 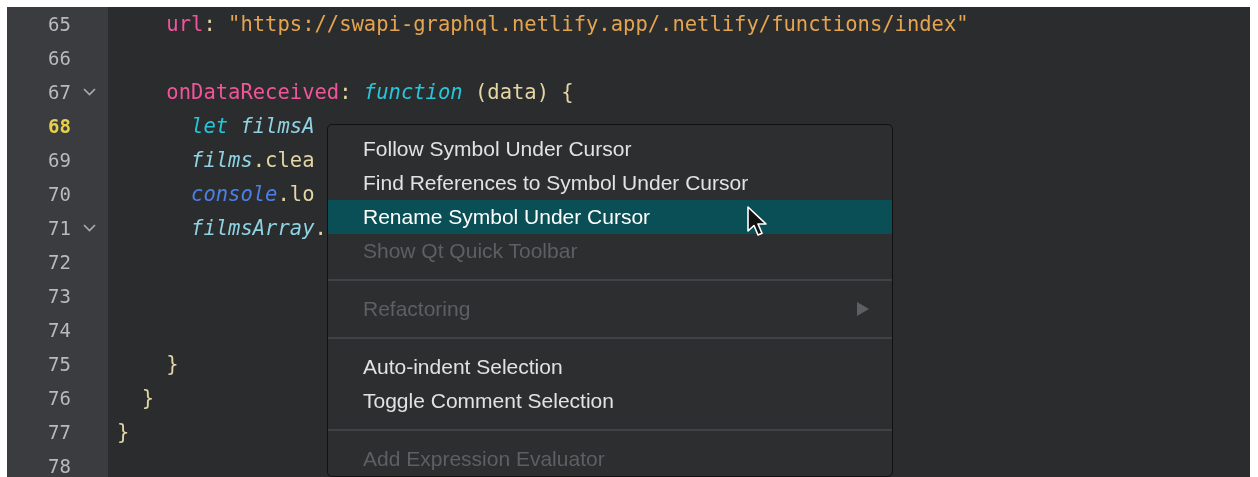 I want to click on code-token: .clea, so click(x=283, y=160).